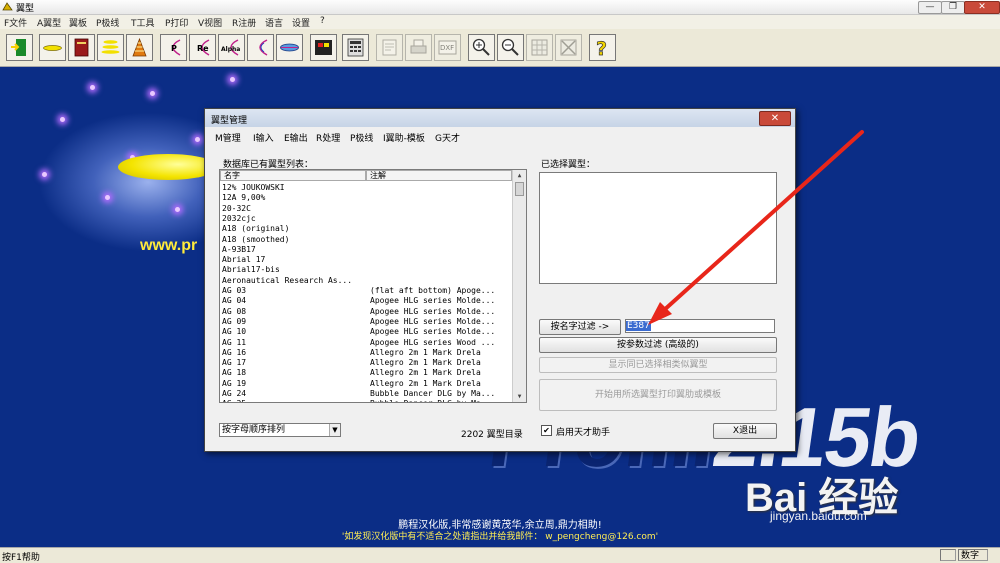 The width and height of the screenshot is (1000, 563). I want to click on dialog-menu-process: R处理, so click(328, 137).